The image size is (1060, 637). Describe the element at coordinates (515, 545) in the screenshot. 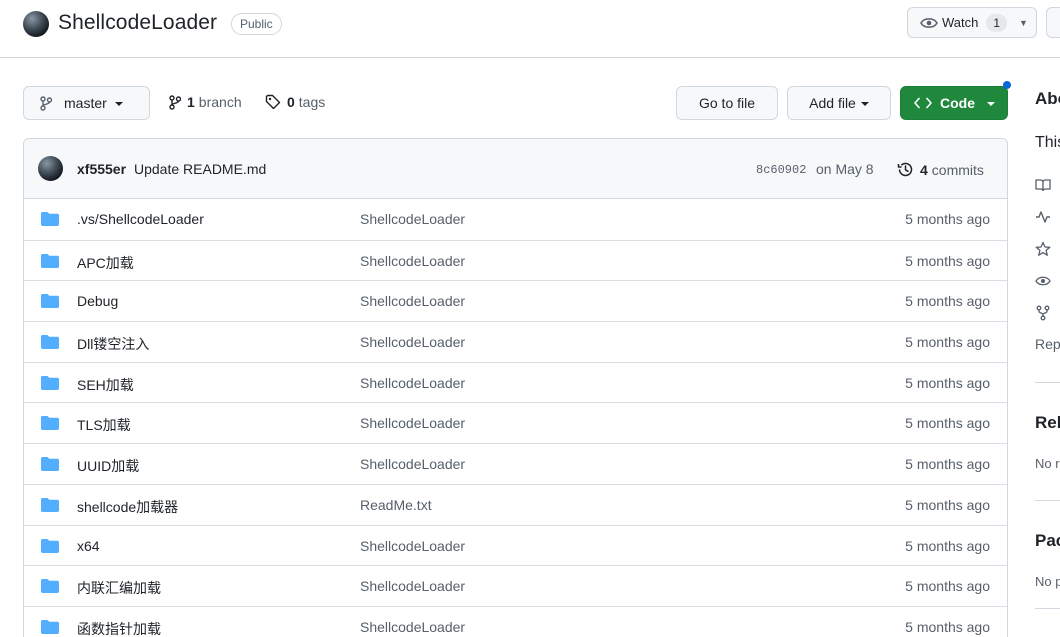

I see `file-row: x64 ShellcodeLoader 5 months ago` at that location.